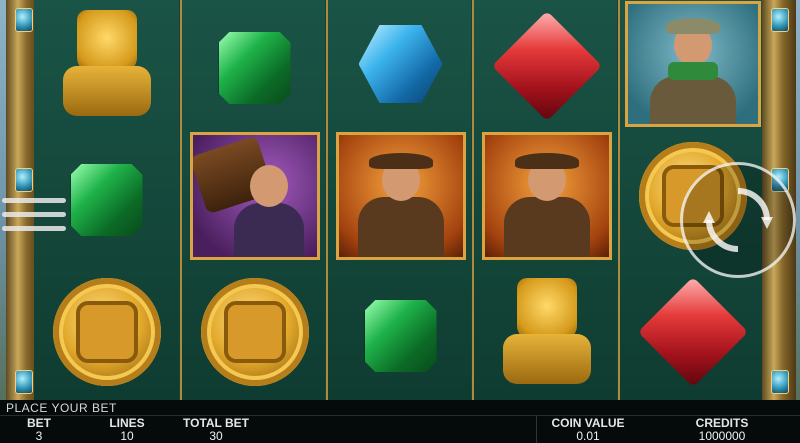 This screenshot has width=800, height=443. Describe the element at coordinates (536, 429) in the screenshot. I see `divider` at that location.